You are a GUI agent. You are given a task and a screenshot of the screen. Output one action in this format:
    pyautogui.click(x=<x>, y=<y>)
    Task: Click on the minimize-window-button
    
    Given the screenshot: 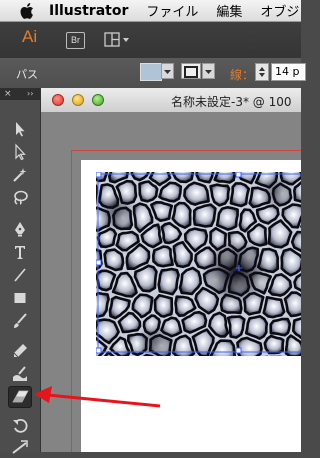 What is the action you would take?
    pyautogui.click(x=78, y=100)
    